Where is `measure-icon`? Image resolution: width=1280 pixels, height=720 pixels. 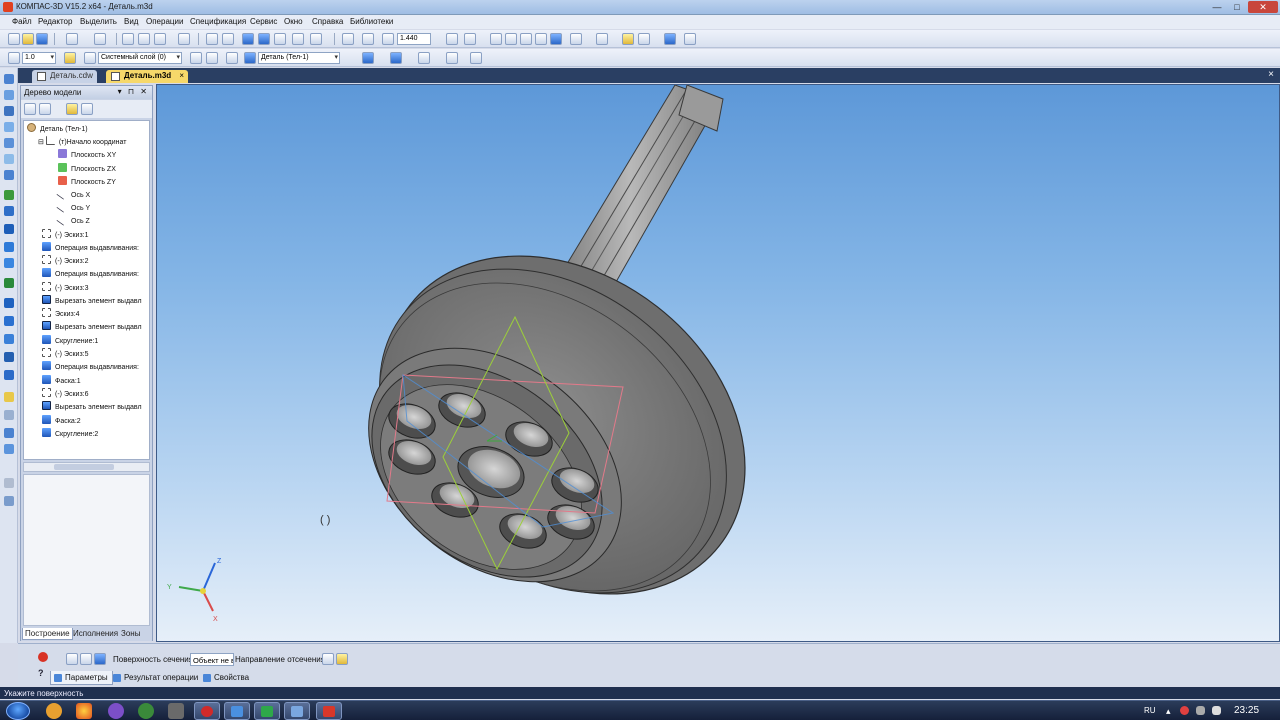 measure-icon is located at coordinates (644, 39).